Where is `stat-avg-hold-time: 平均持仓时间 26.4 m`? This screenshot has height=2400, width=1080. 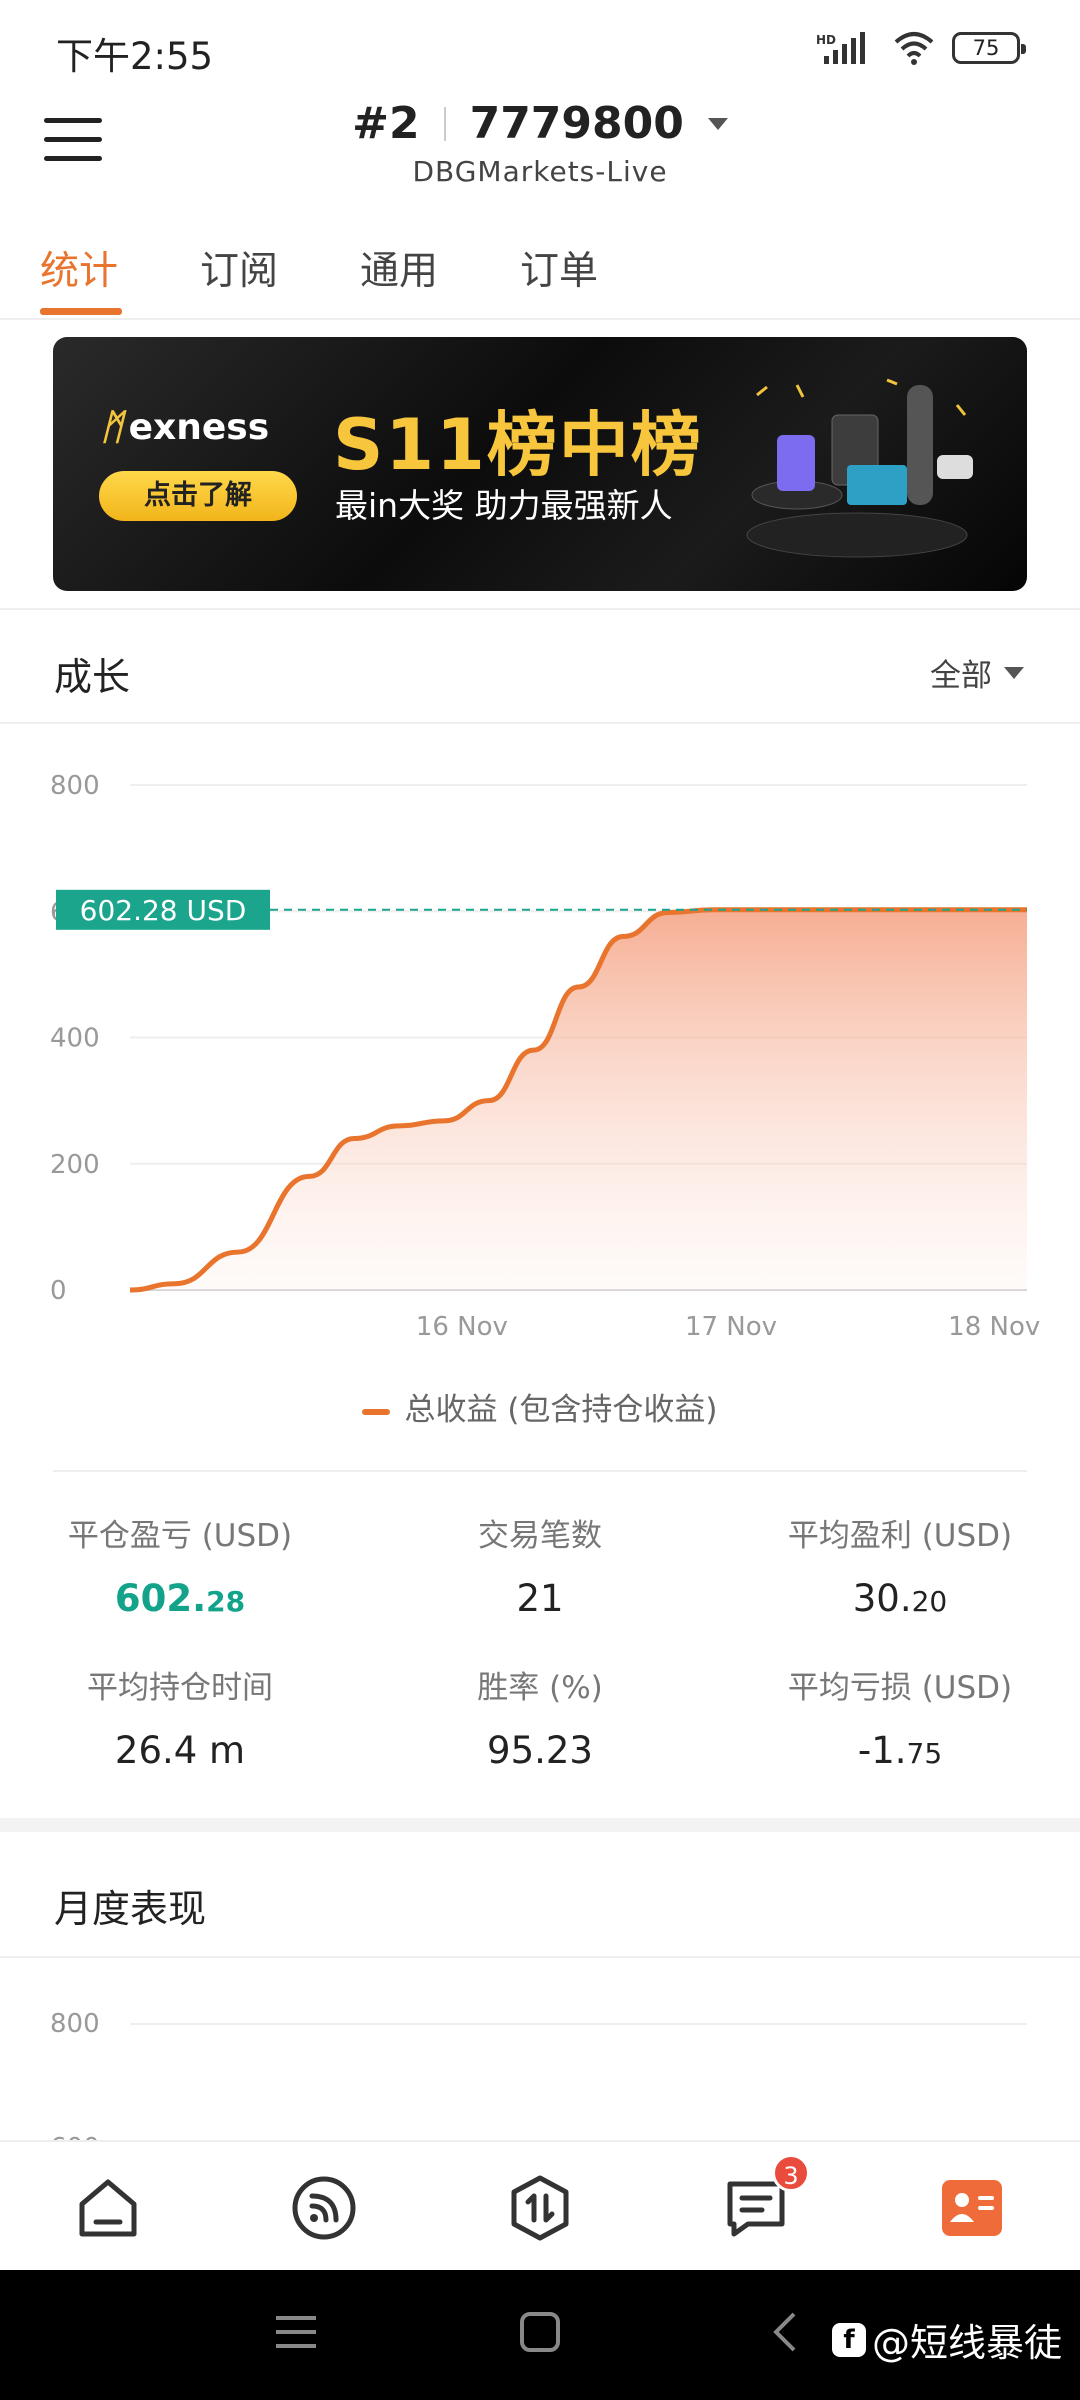 stat-avg-hold-time: 平均持仓时间 26.4 m is located at coordinates (180, 1717).